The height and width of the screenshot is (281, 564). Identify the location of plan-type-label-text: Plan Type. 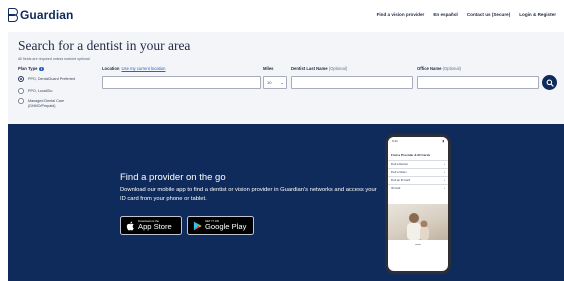
(28, 68).